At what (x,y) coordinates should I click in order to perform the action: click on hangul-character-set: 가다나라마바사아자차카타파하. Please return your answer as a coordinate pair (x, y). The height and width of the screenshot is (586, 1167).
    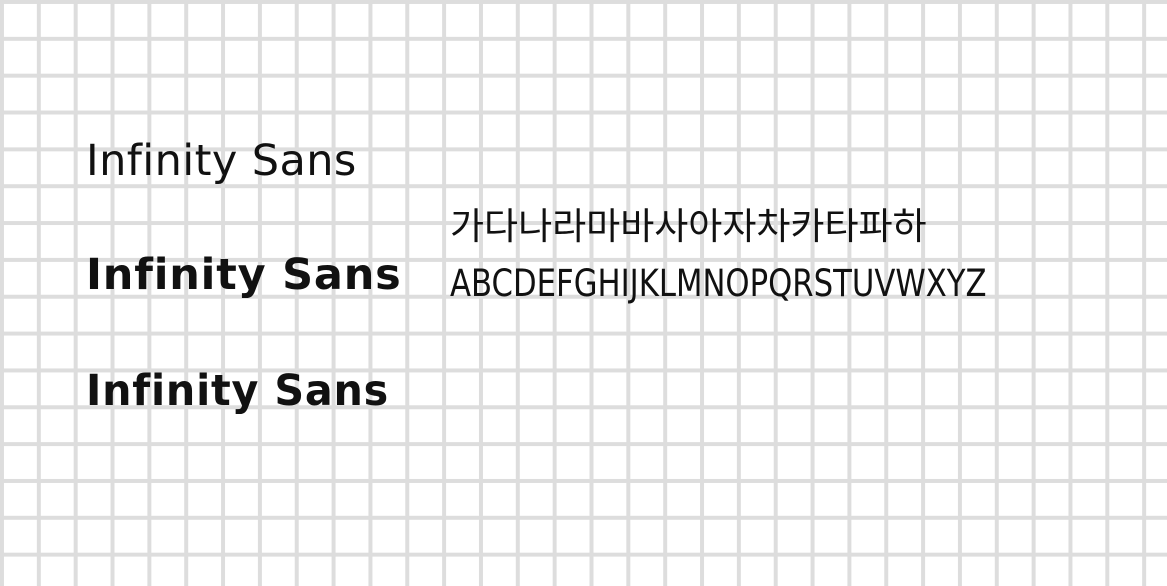
    Looking at the image, I should click on (688, 226).